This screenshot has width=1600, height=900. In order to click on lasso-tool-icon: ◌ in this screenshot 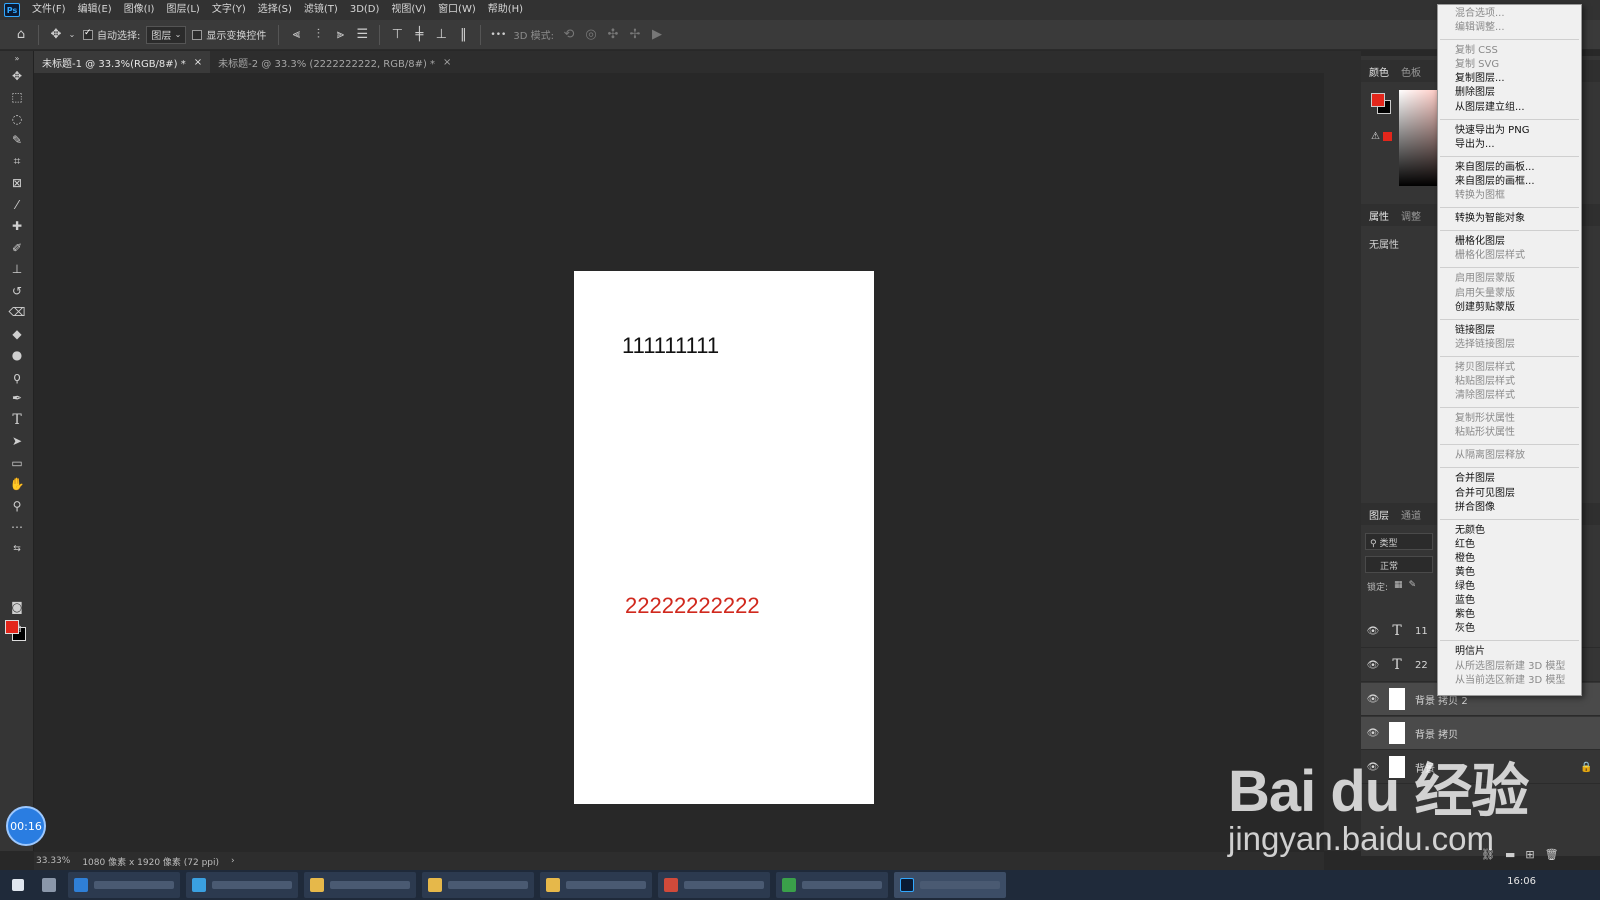, I will do `click(17, 119)`.